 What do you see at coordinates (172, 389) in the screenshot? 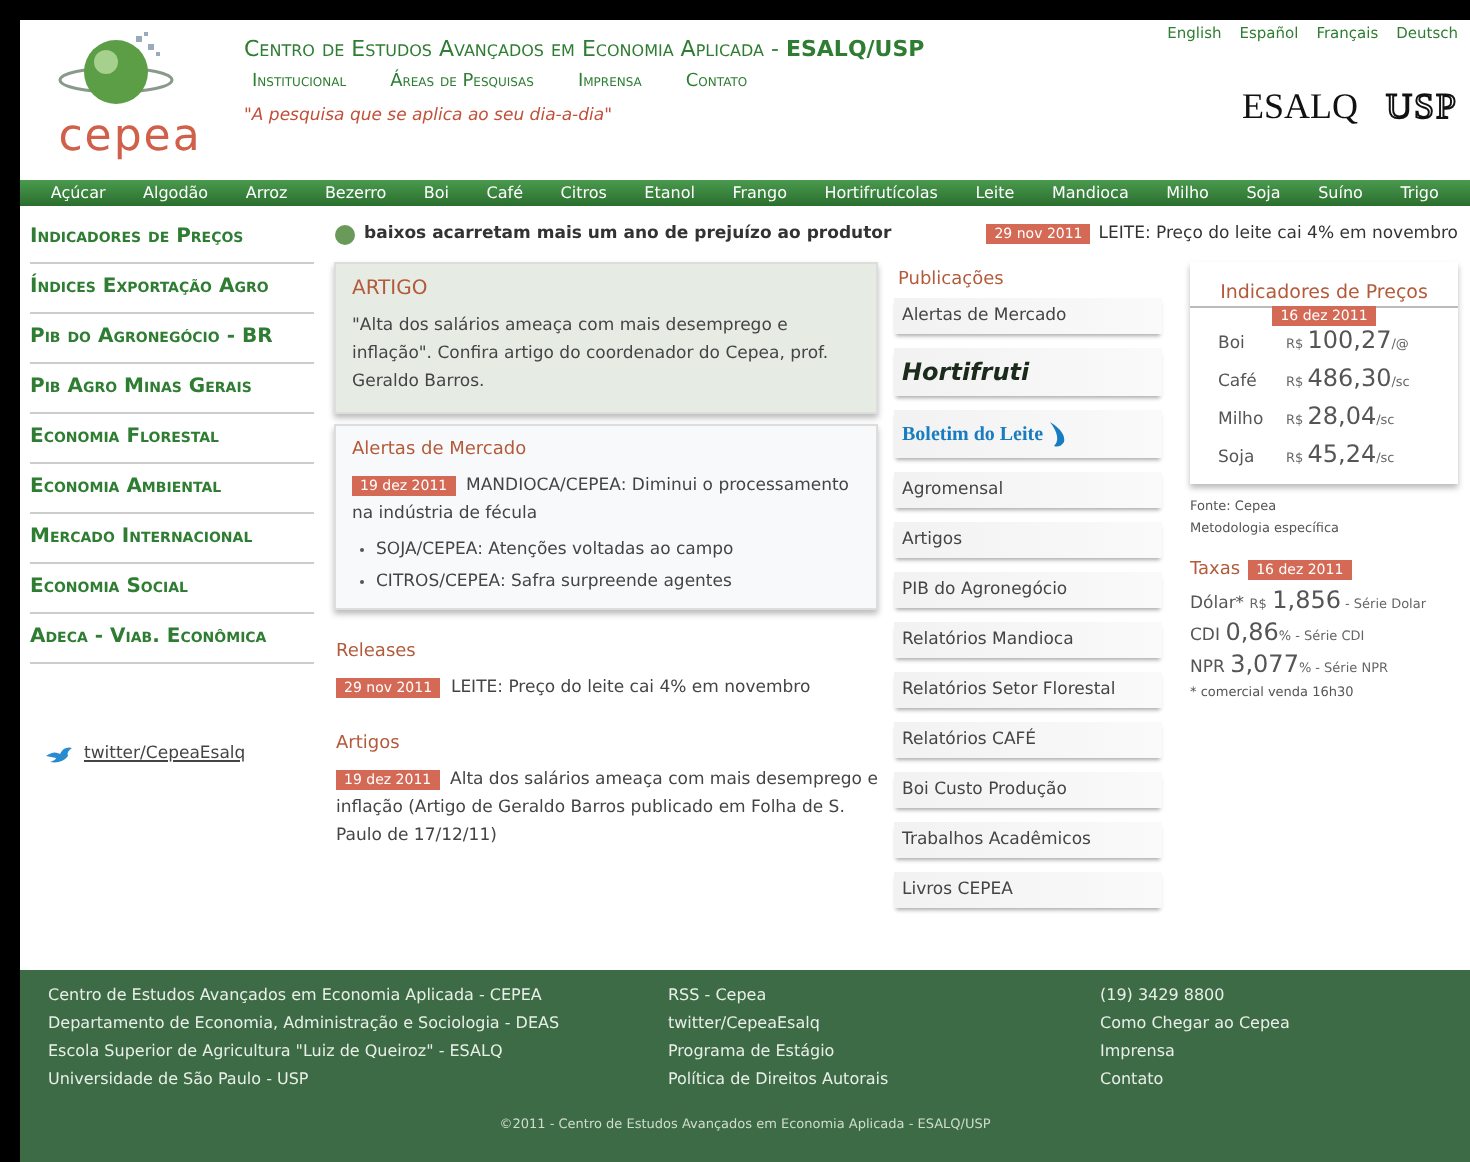
I see `sidebar-item: Pib Agro Minas Gerais` at bounding box center [172, 389].